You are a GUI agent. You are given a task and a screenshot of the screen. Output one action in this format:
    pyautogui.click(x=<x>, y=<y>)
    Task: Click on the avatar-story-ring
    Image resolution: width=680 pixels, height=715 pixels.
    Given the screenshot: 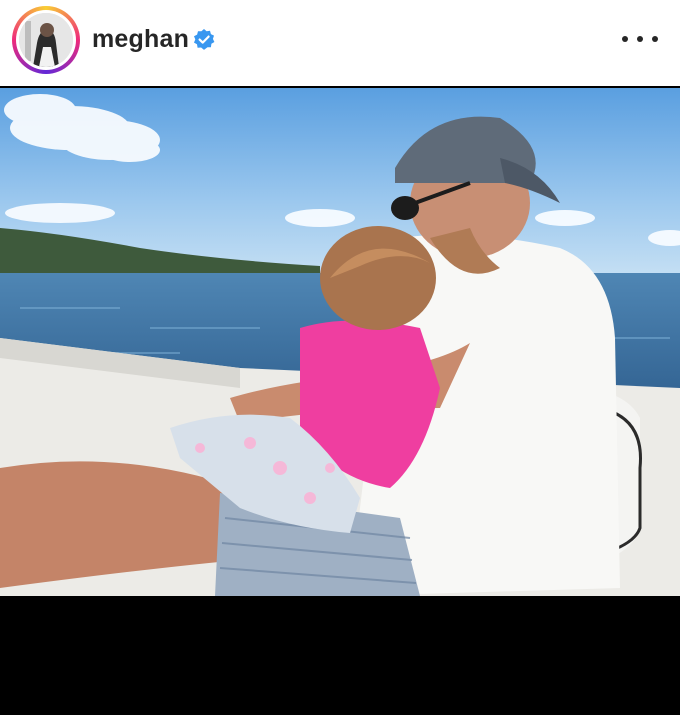 What is the action you would take?
    pyautogui.click(x=46, y=40)
    